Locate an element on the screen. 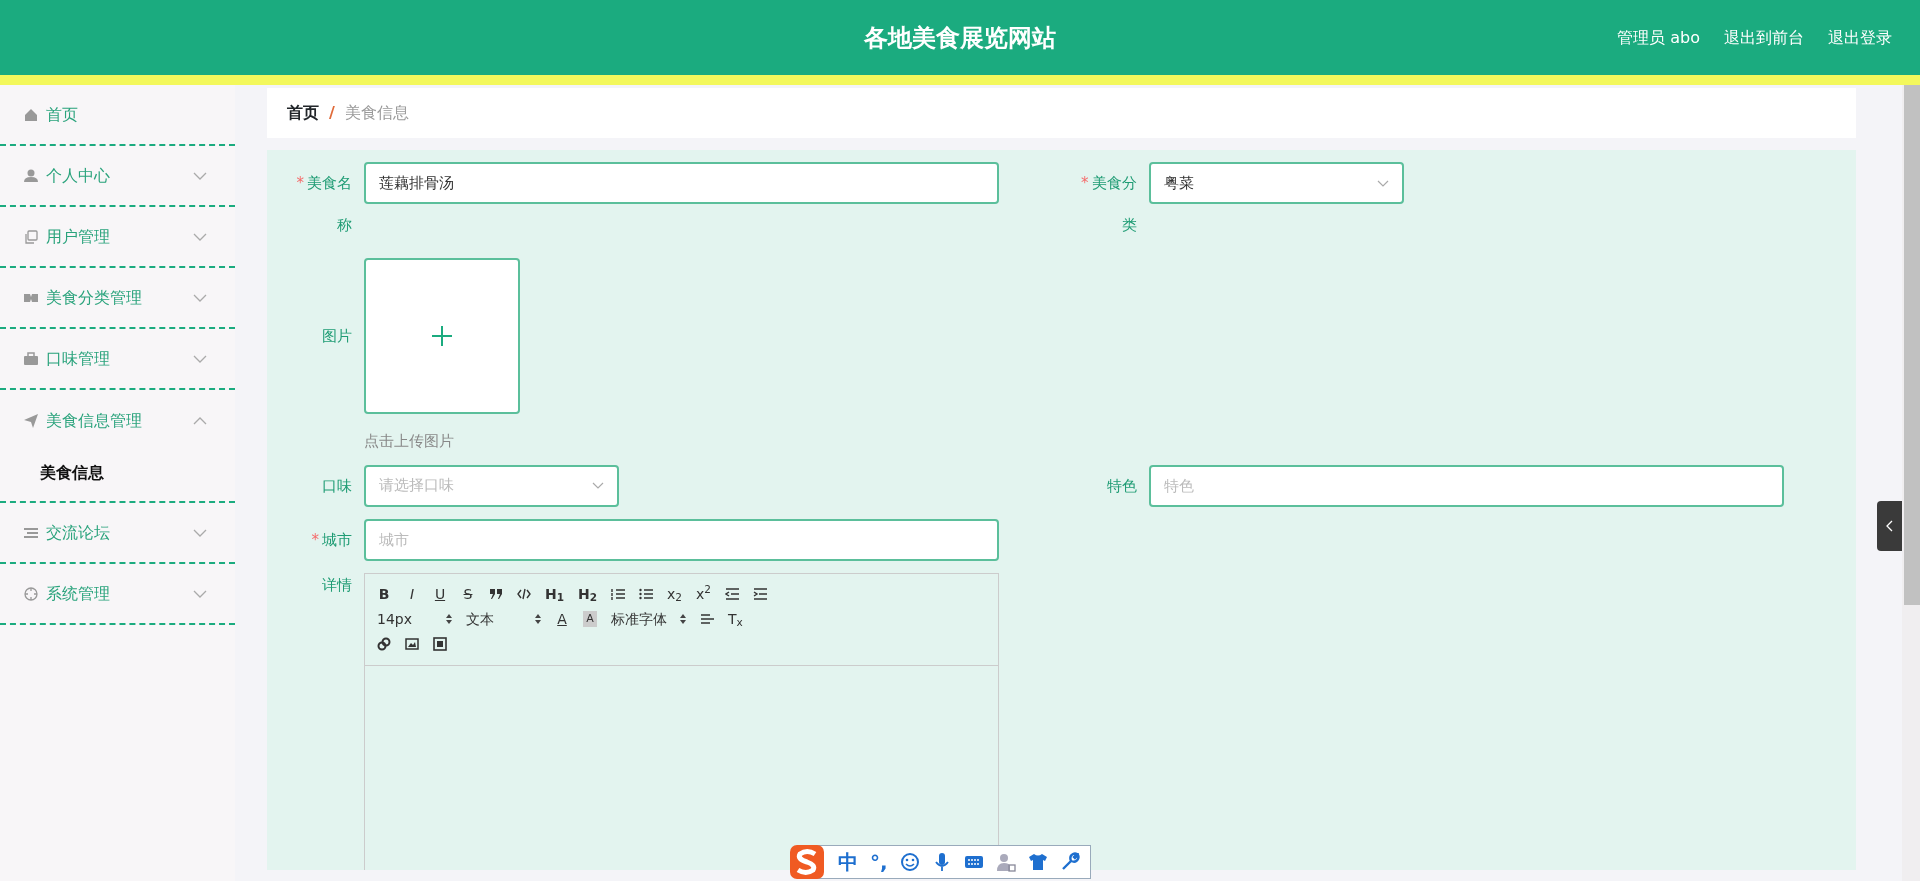  bullet-list-icon is located at coordinates (646, 594).